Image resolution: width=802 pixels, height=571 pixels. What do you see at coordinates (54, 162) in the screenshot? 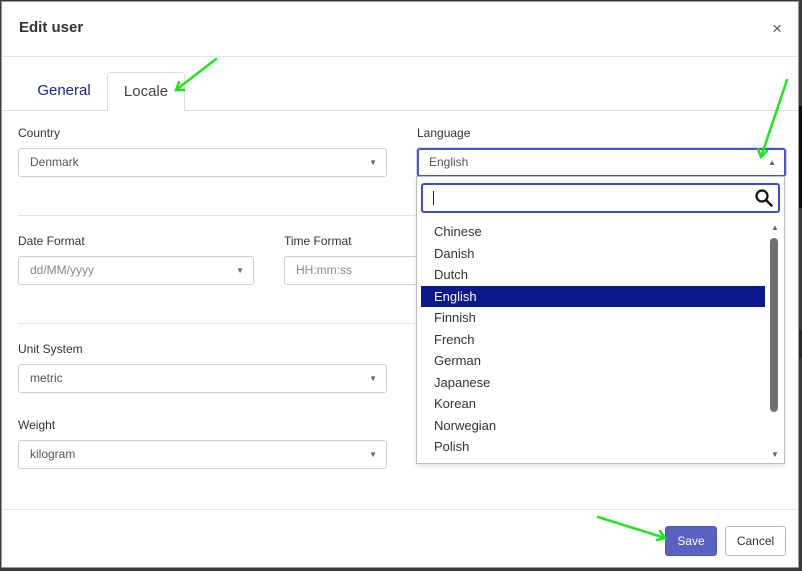
I see `country-value: Denmark` at bounding box center [54, 162].